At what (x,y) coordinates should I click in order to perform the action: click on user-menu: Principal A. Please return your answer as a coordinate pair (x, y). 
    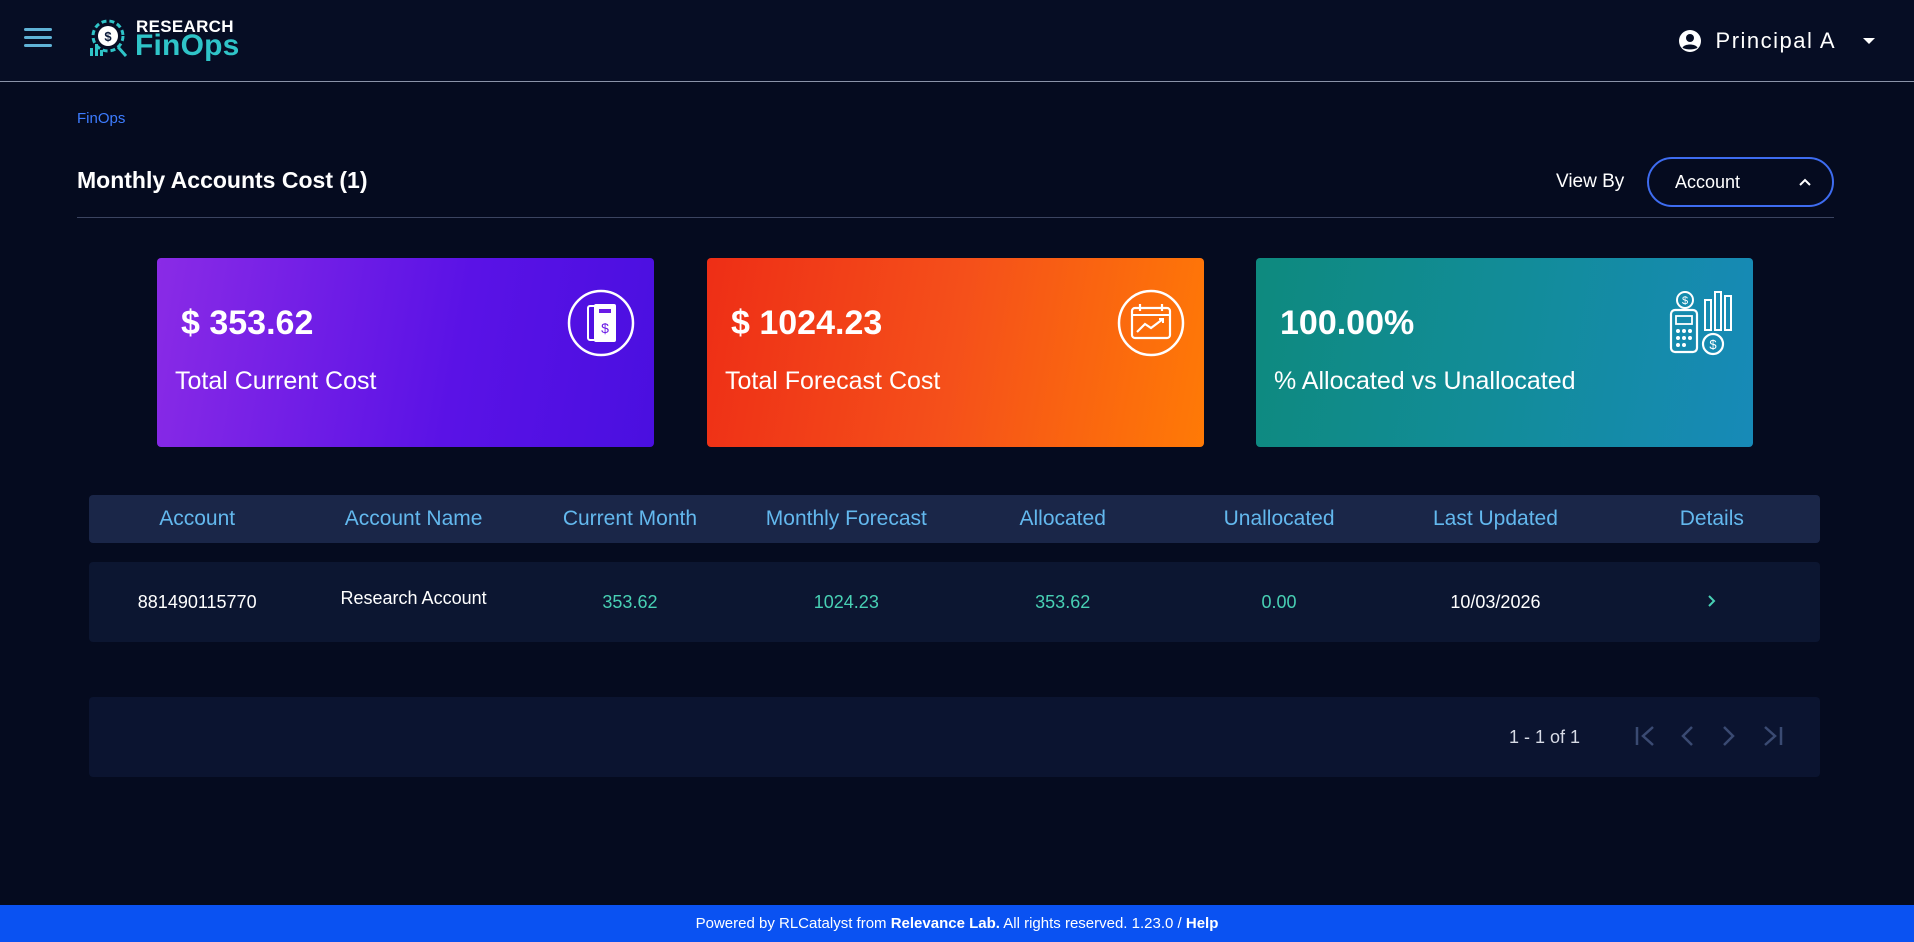
    Looking at the image, I should click on (1777, 41).